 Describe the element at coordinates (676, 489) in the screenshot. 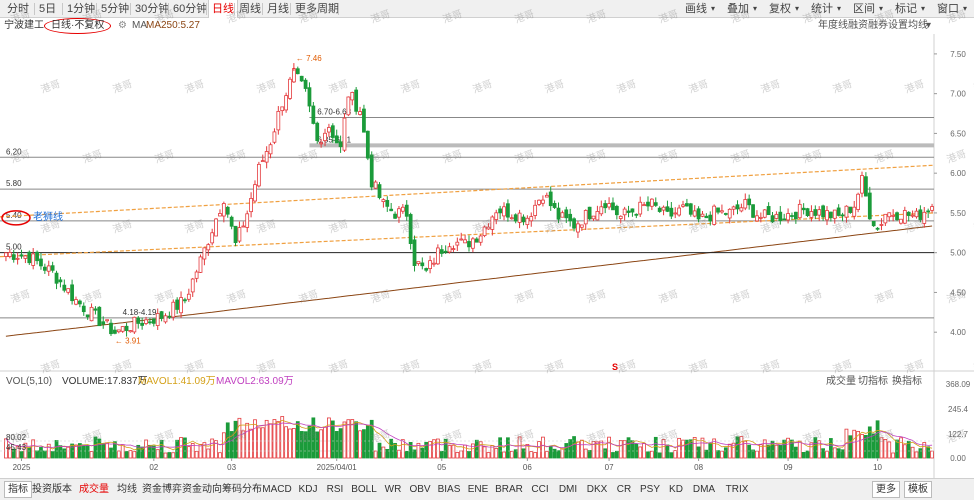

I see `indicator-tab-21: KD` at that location.